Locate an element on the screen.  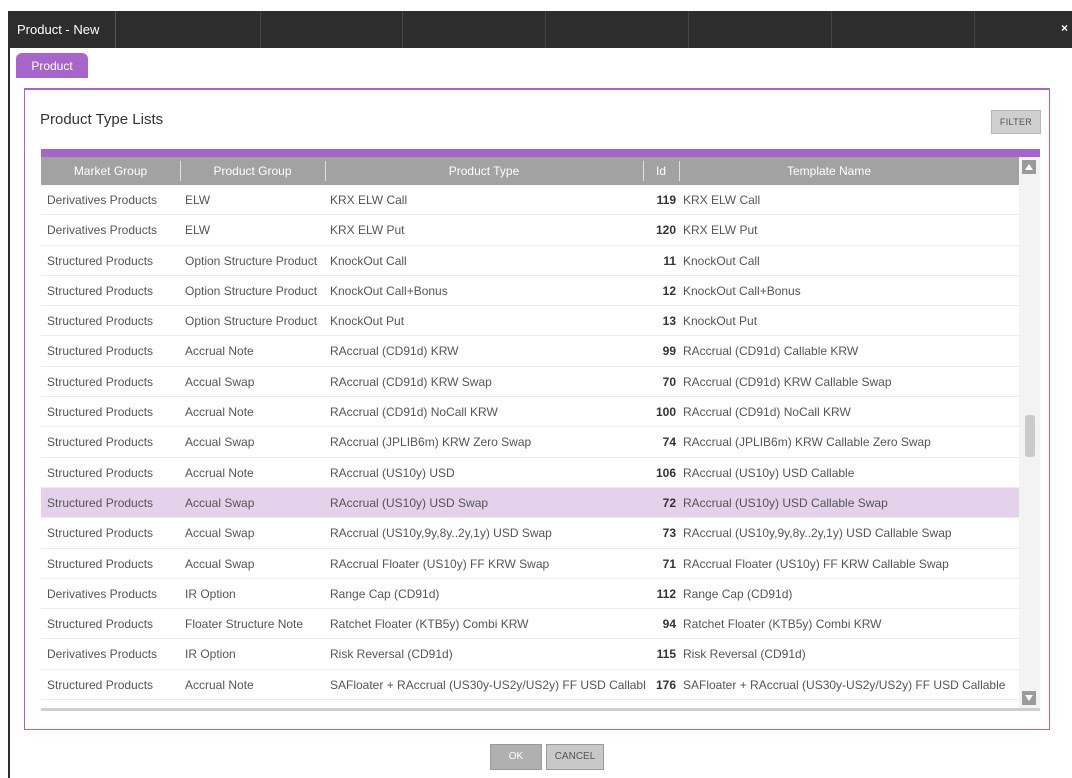
cell-product-group: Floater Structure Note is located at coordinates (244, 624).